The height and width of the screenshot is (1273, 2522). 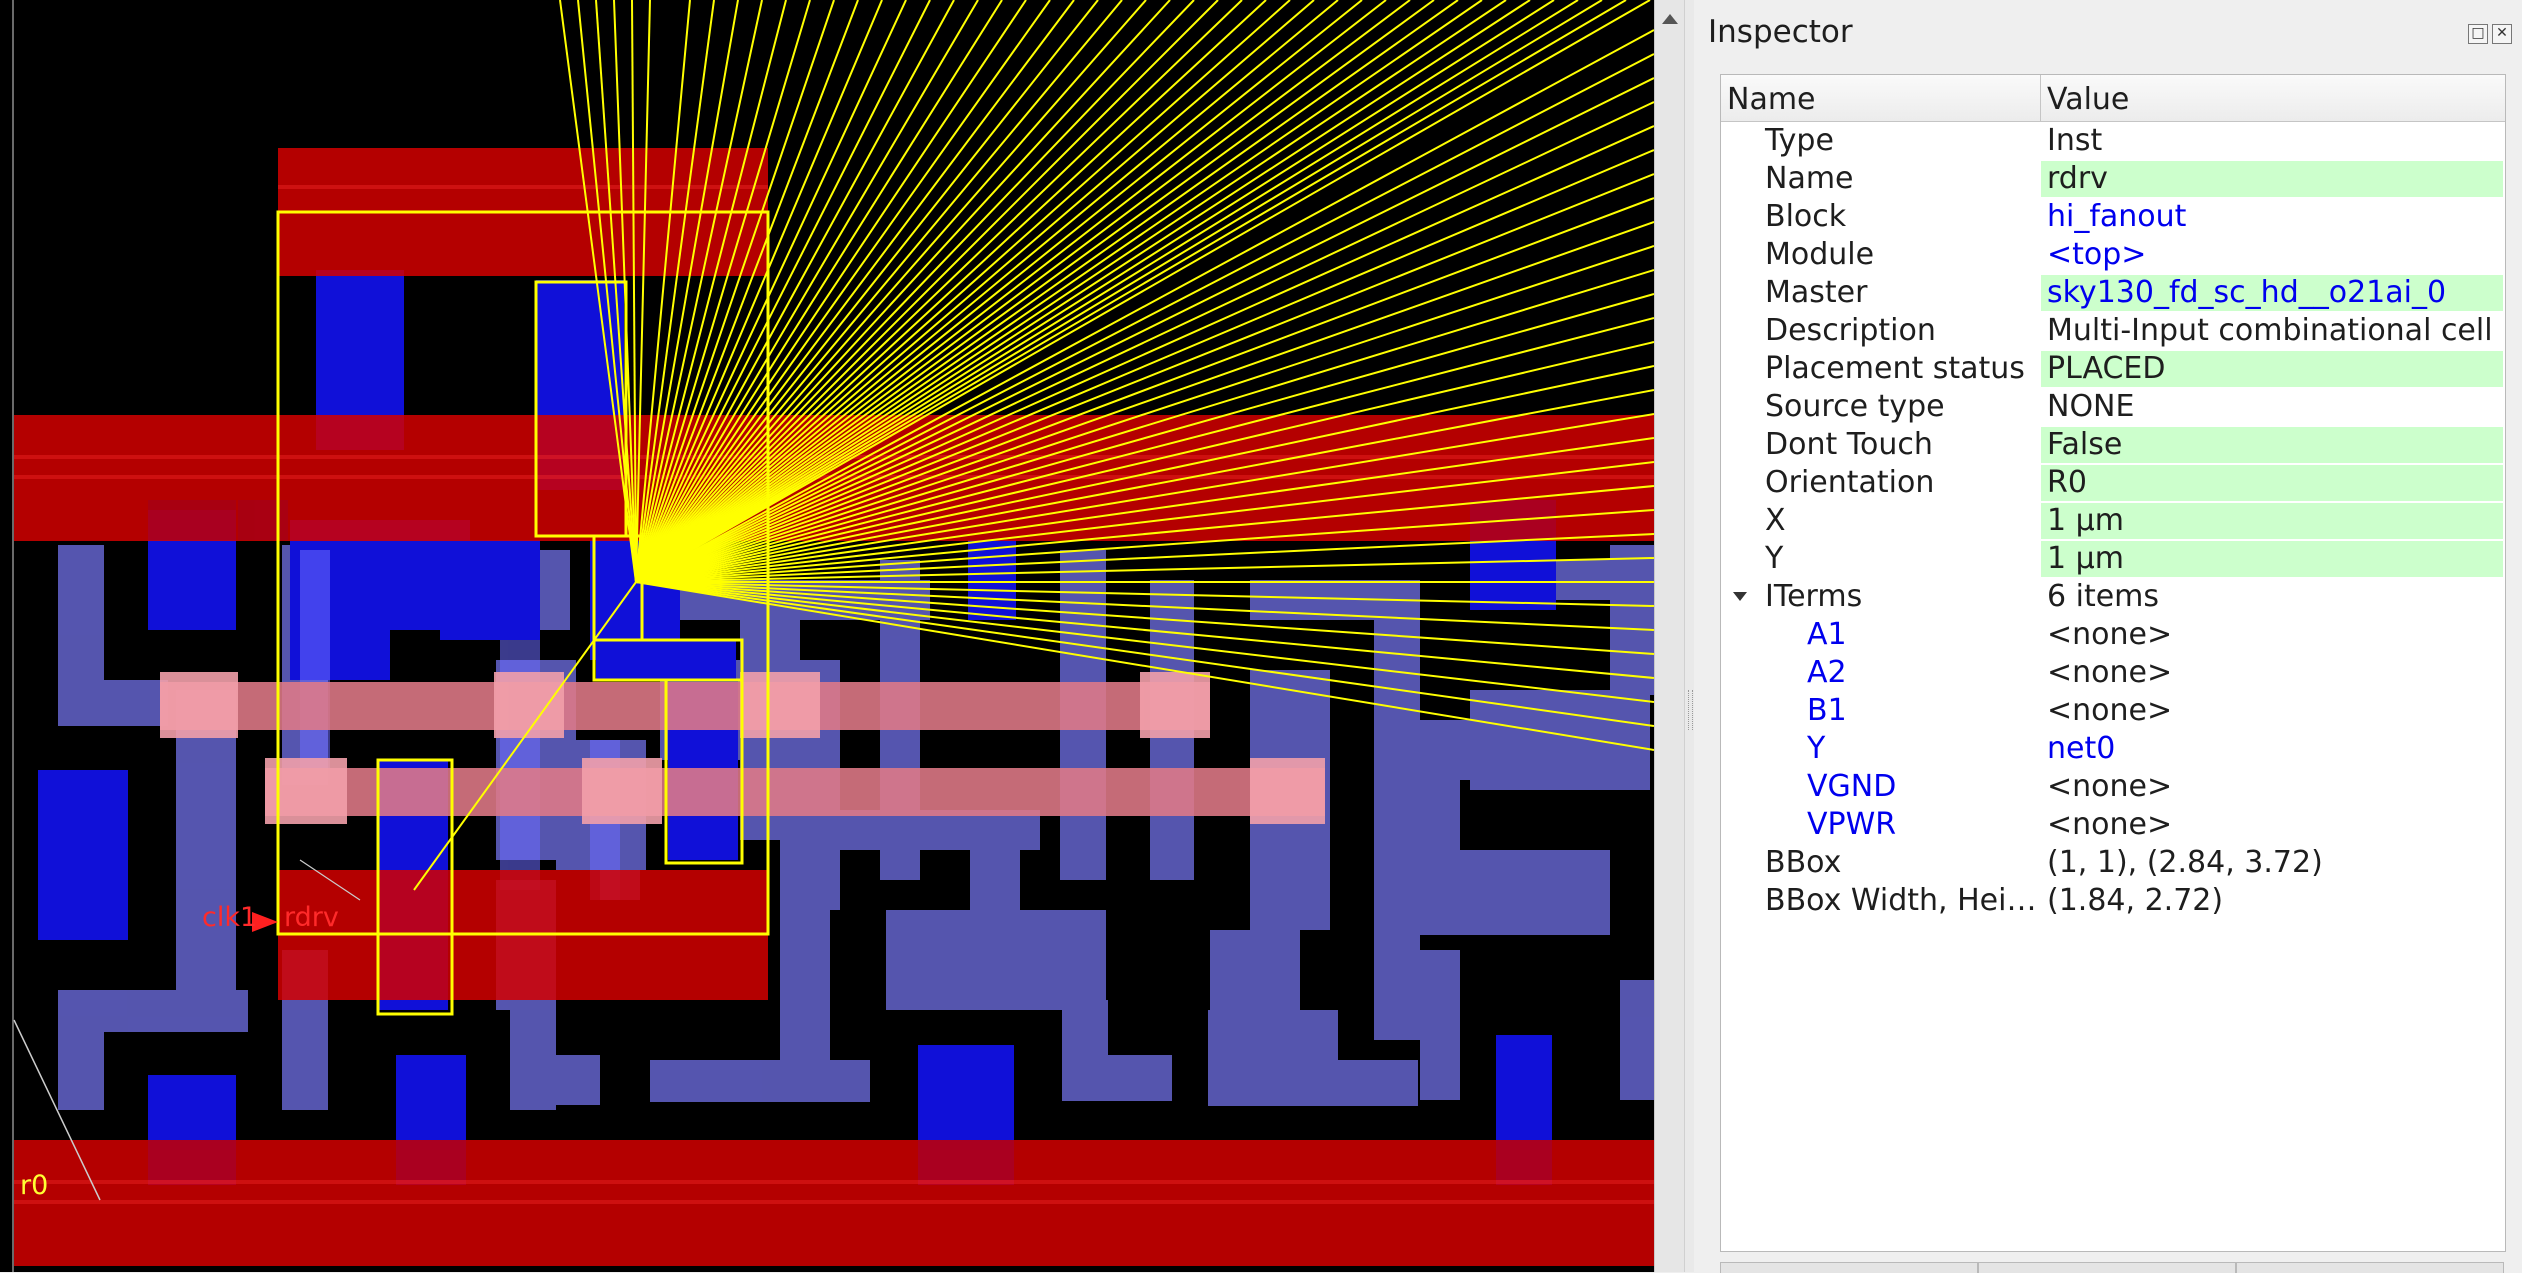 What do you see at coordinates (2272, 255) in the screenshot?
I see `property-value: <top>` at bounding box center [2272, 255].